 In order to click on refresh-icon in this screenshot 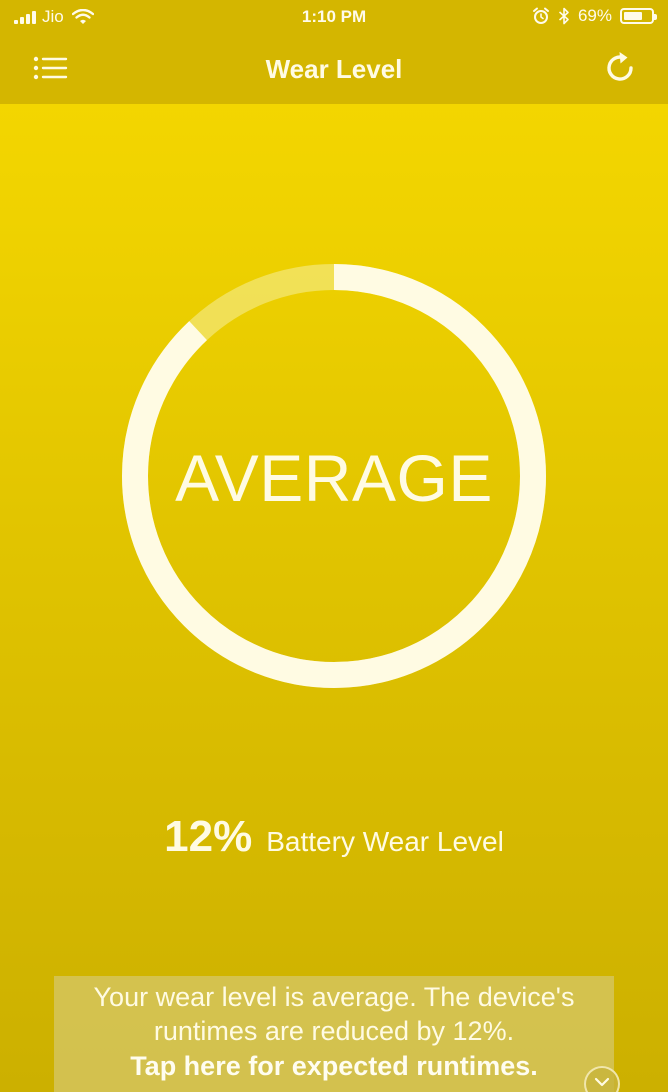, I will do `click(620, 66)`.